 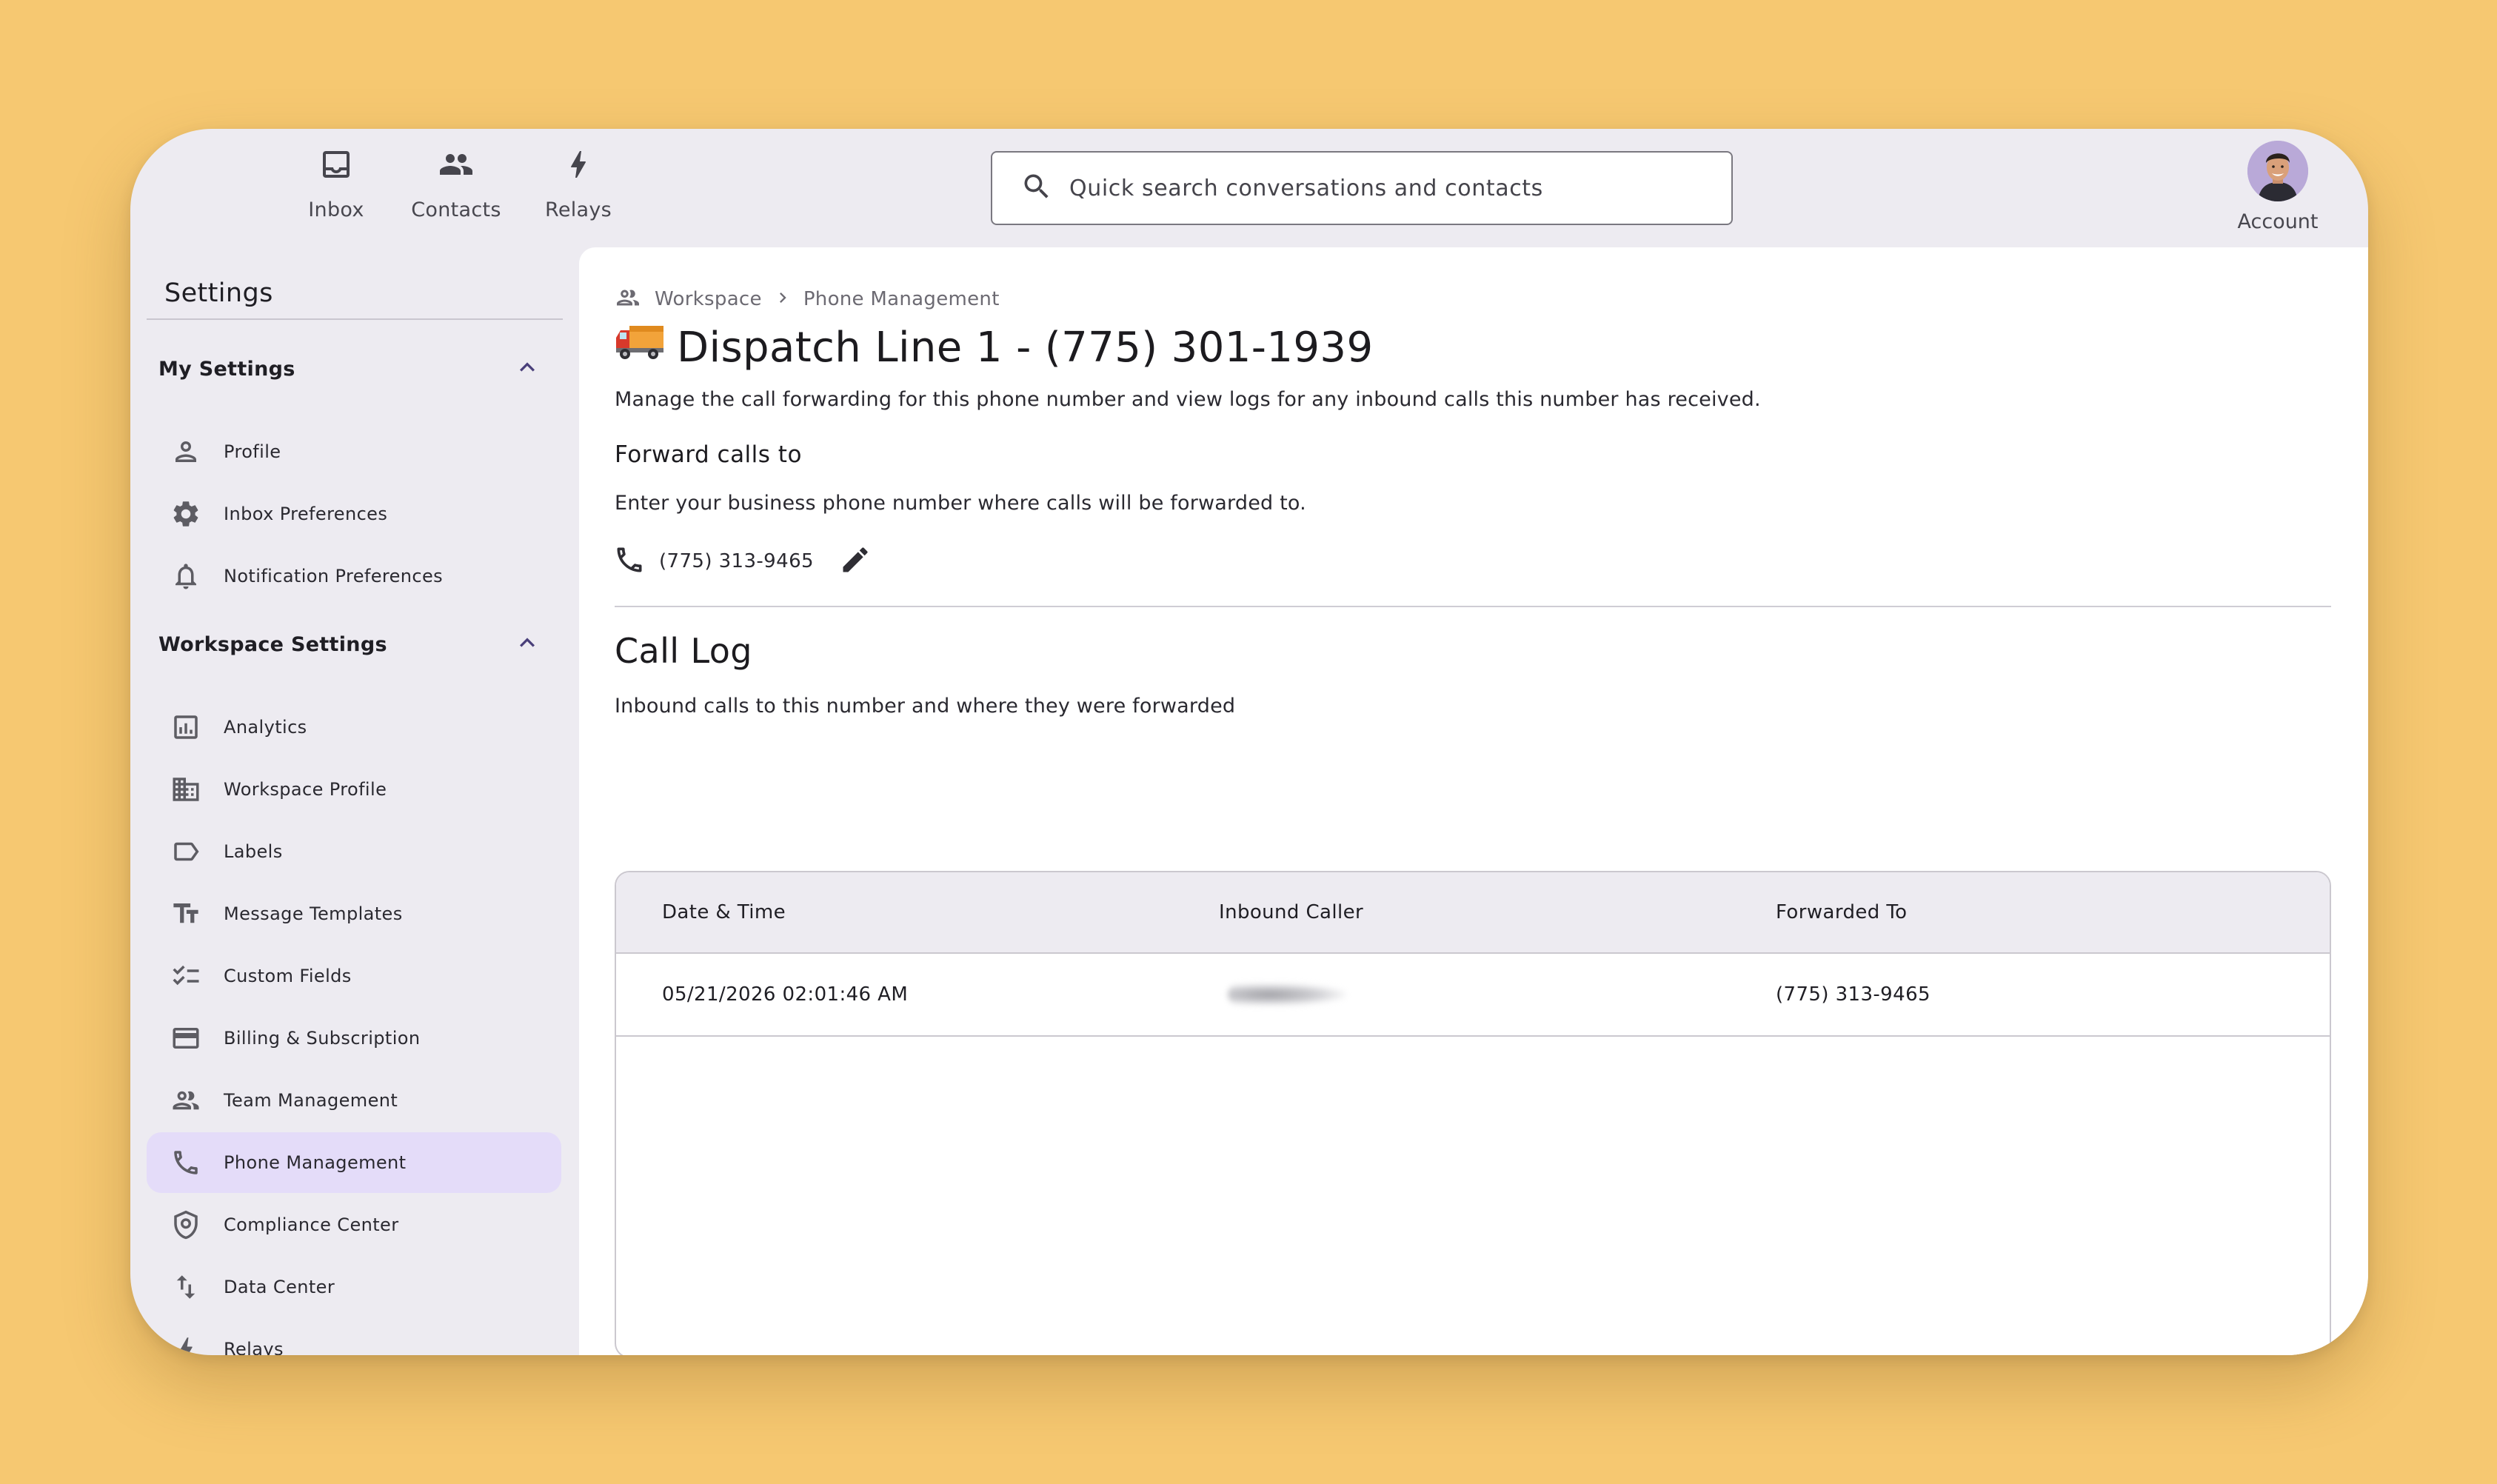 I want to click on gear-icon, so click(x=186, y=514).